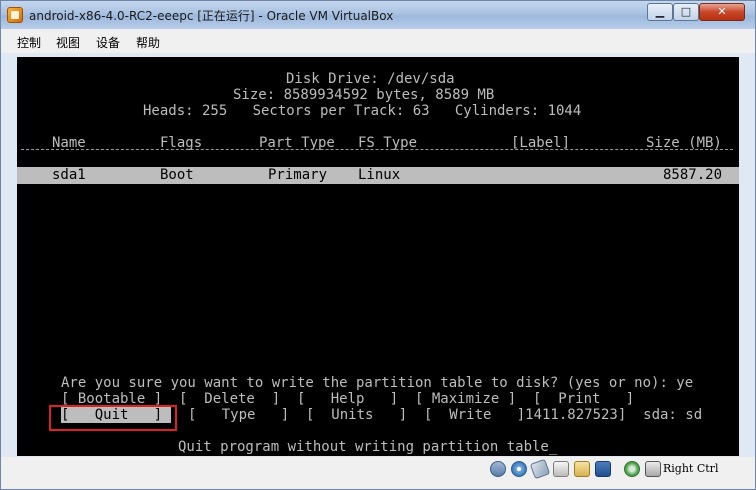 The height and width of the screenshot is (490, 756). Describe the element at coordinates (603, 469) in the screenshot. I see `display-icon` at that location.